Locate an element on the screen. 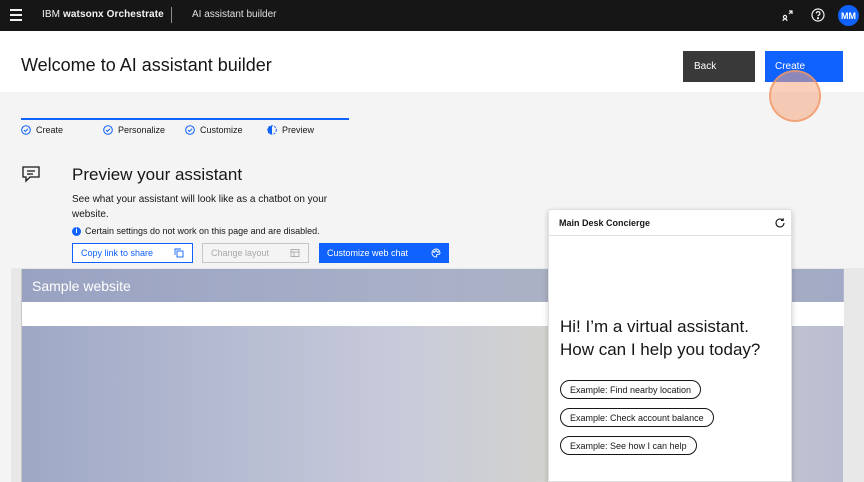 This screenshot has height=482, width=864. step-label: Preview is located at coordinates (298, 130).